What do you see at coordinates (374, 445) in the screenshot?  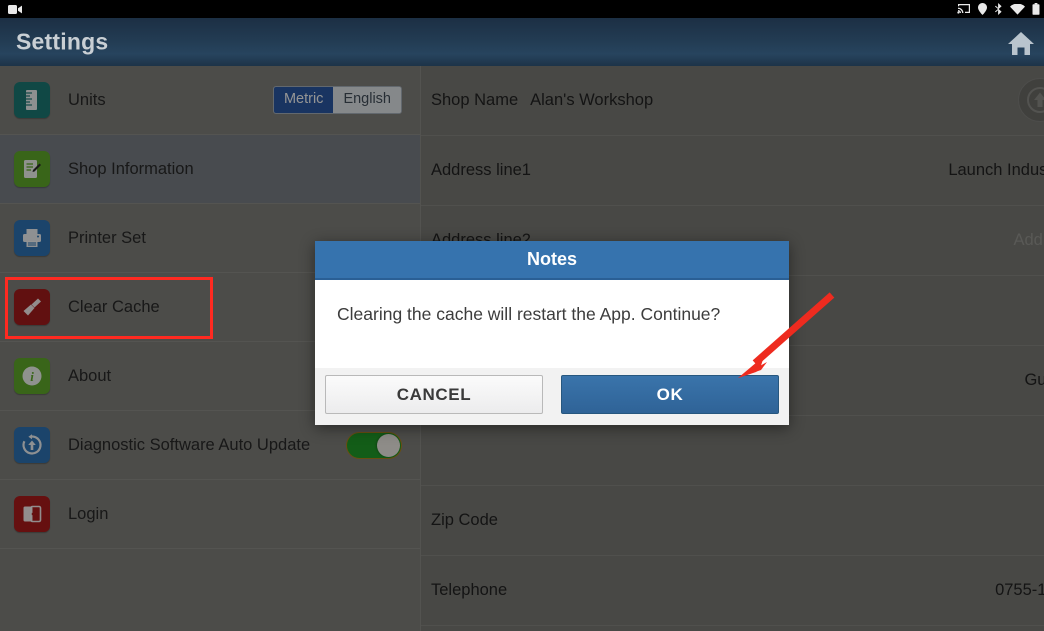 I see `auto-update-switch` at bounding box center [374, 445].